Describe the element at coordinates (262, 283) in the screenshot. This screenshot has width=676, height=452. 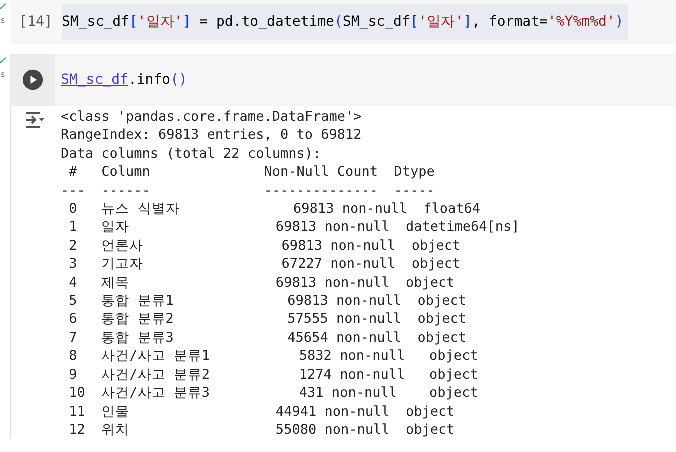
I see `output-line: 4 제목 69813 non-null object` at that location.